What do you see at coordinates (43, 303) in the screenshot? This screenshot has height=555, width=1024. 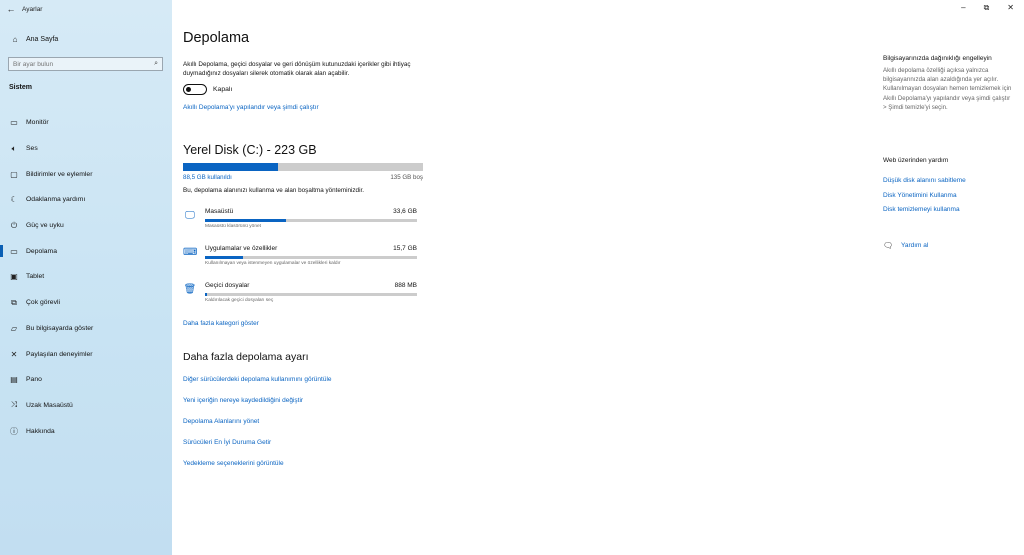 I see `sidebar-item-label: Çok görevli` at bounding box center [43, 303].